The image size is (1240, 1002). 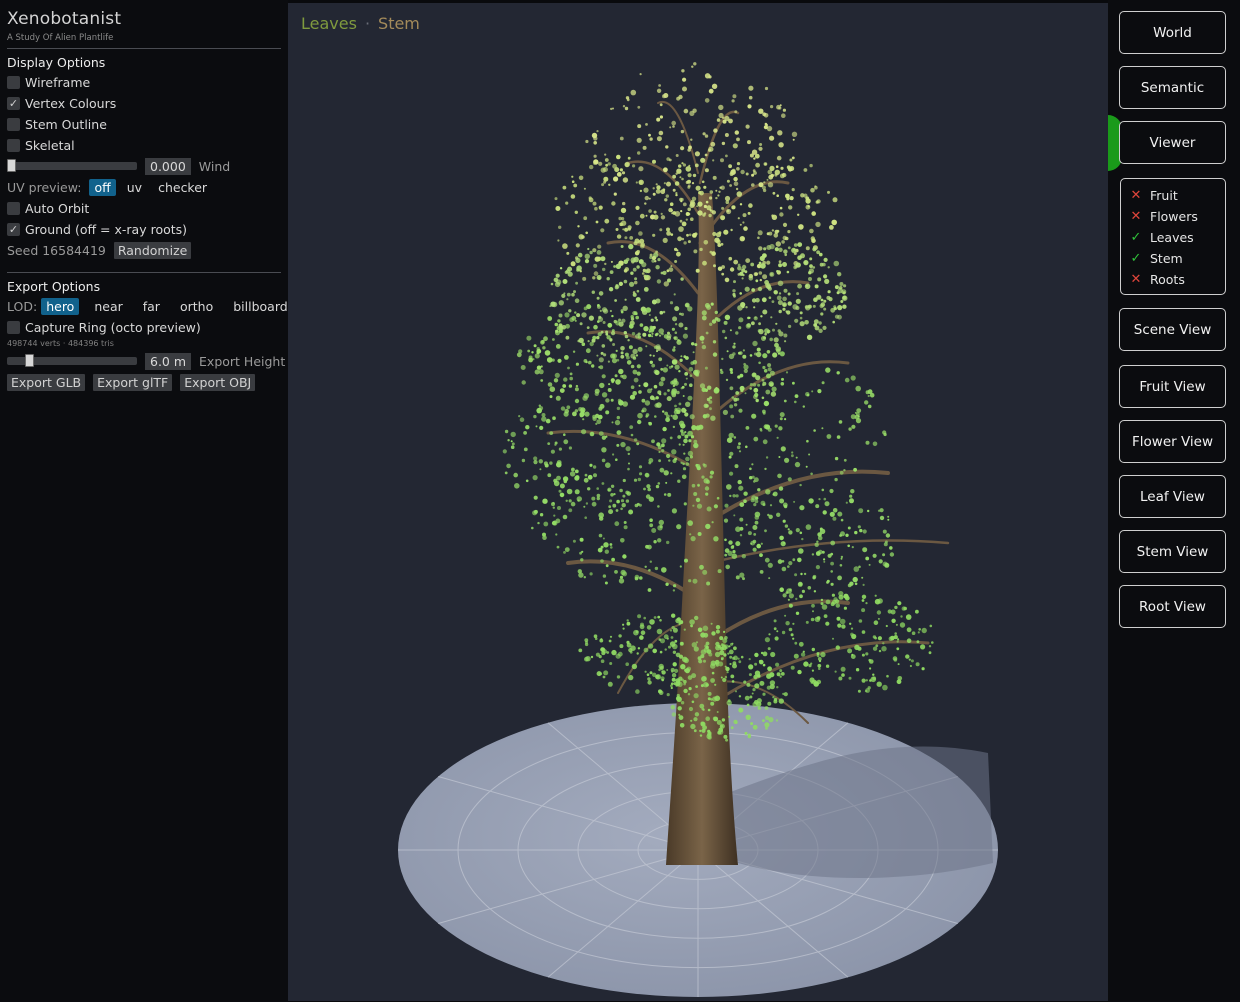 What do you see at coordinates (46, 382) in the screenshot?
I see `export-glb-button: Export GLB` at bounding box center [46, 382].